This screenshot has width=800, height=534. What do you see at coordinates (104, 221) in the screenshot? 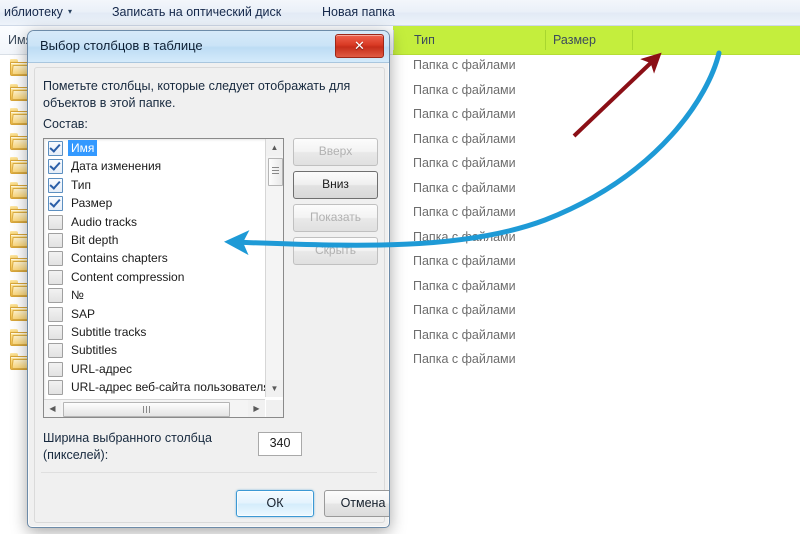
I see `list-item-label: Audio tracks` at bounding box center [104, 221].